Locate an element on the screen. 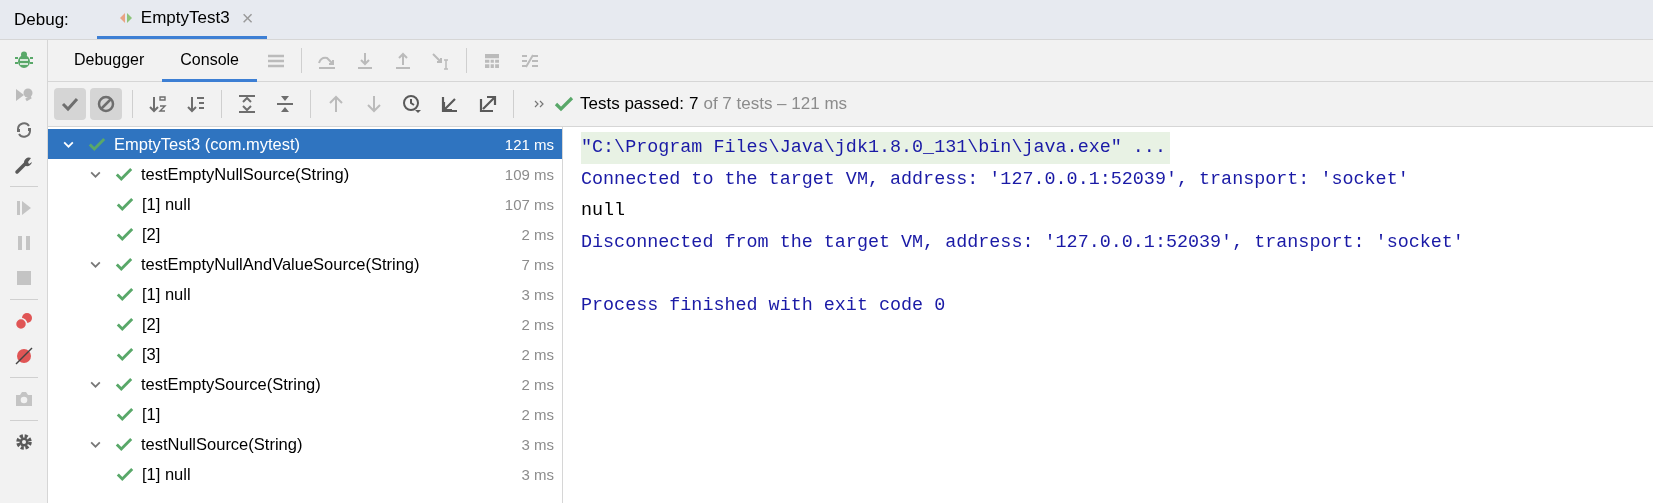 The image size is (1653, 503). wrench-icon is located at coordinates (23, 165).